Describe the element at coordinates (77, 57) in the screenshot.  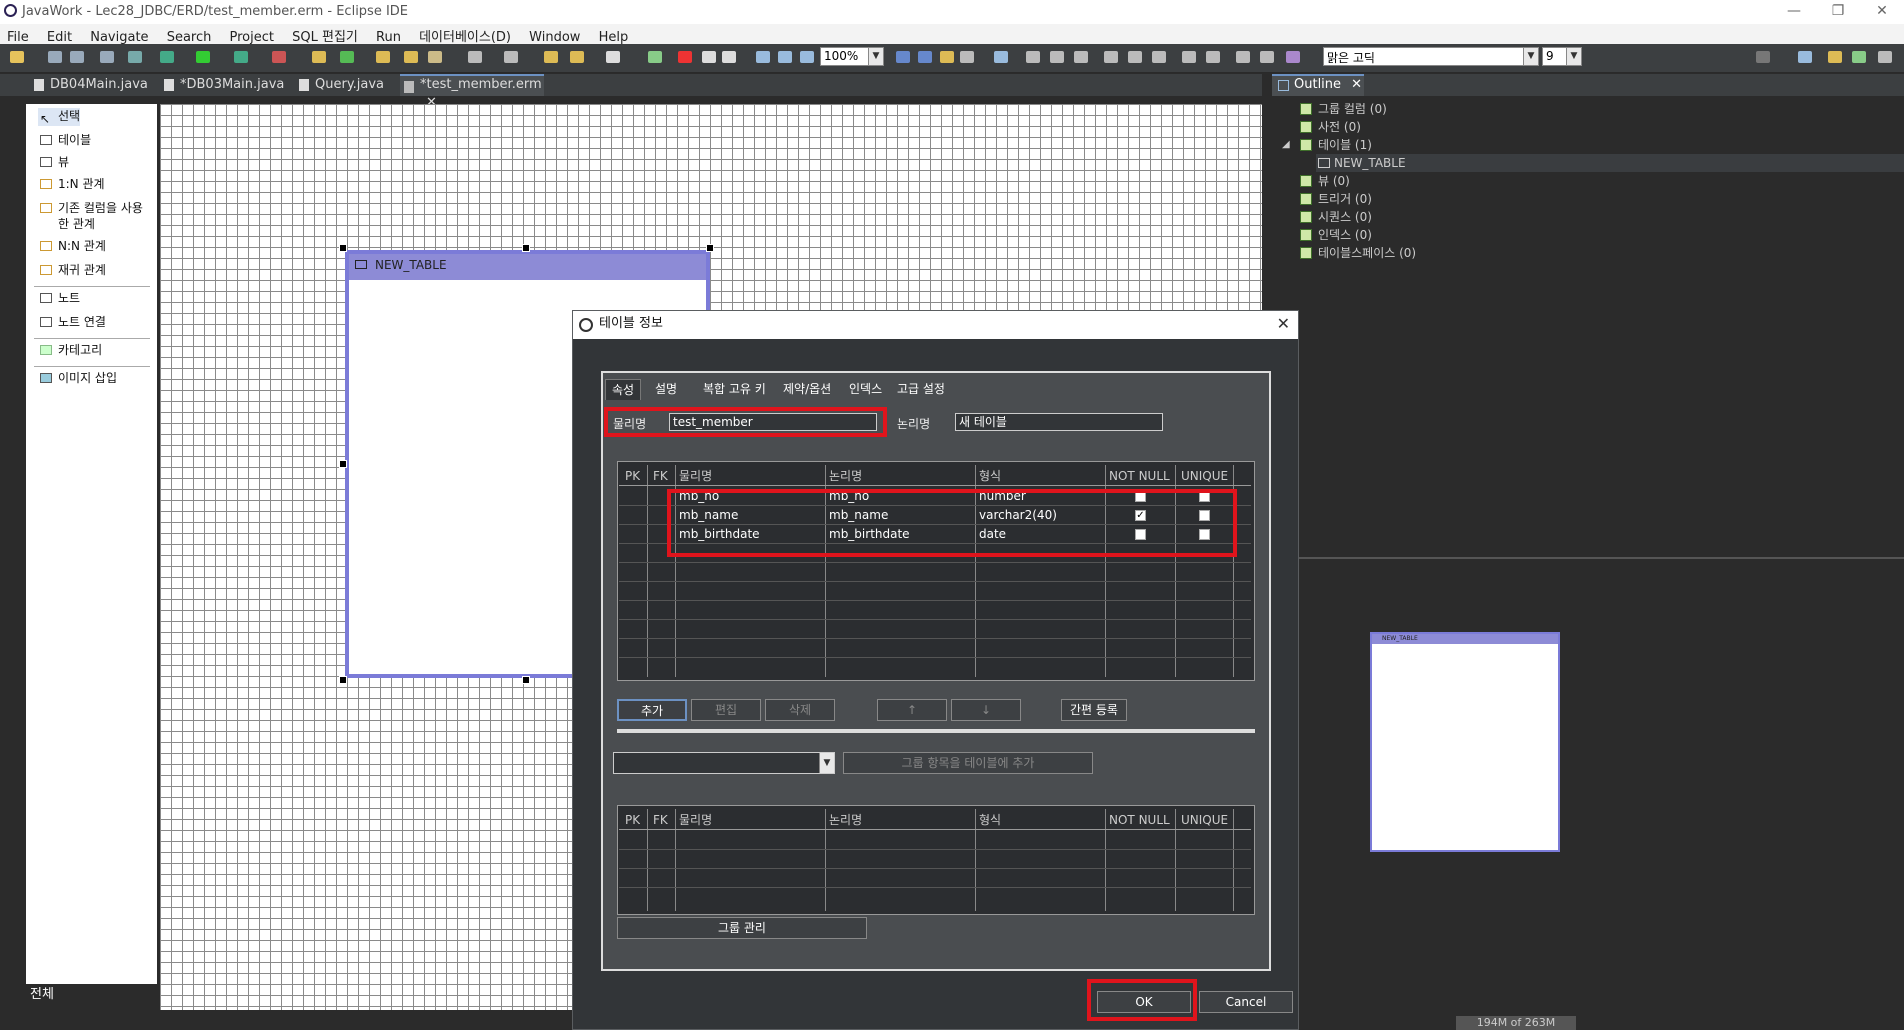
I see `save-all-icon` at that location.